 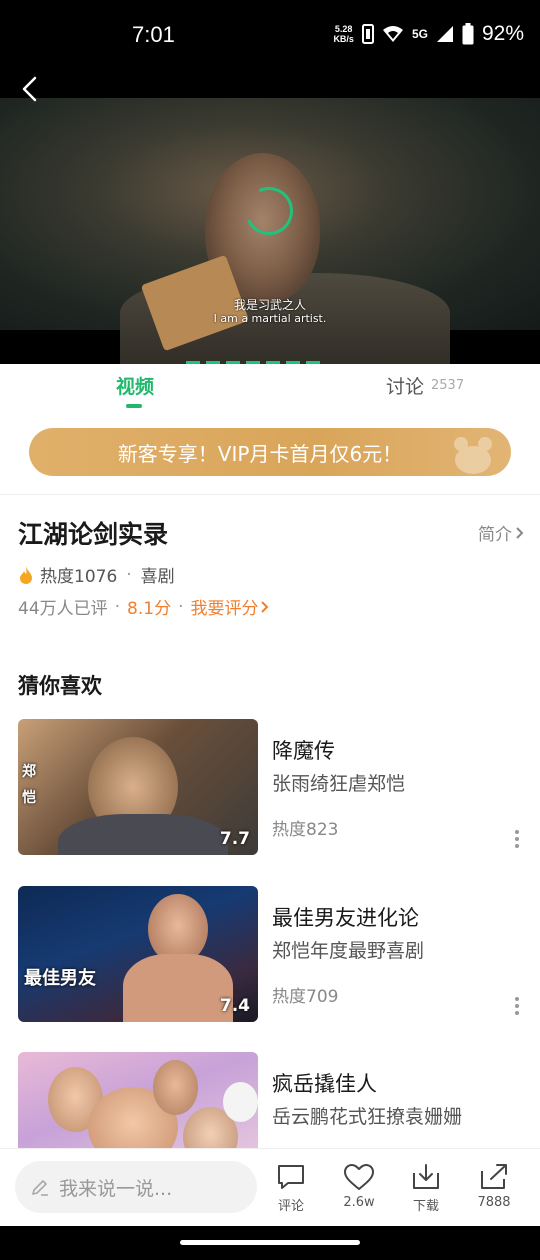 What do you see at coordinates (448, 385) in the screenshot?
I see `discuss-count: 2537` at bounding box center [448, 385].